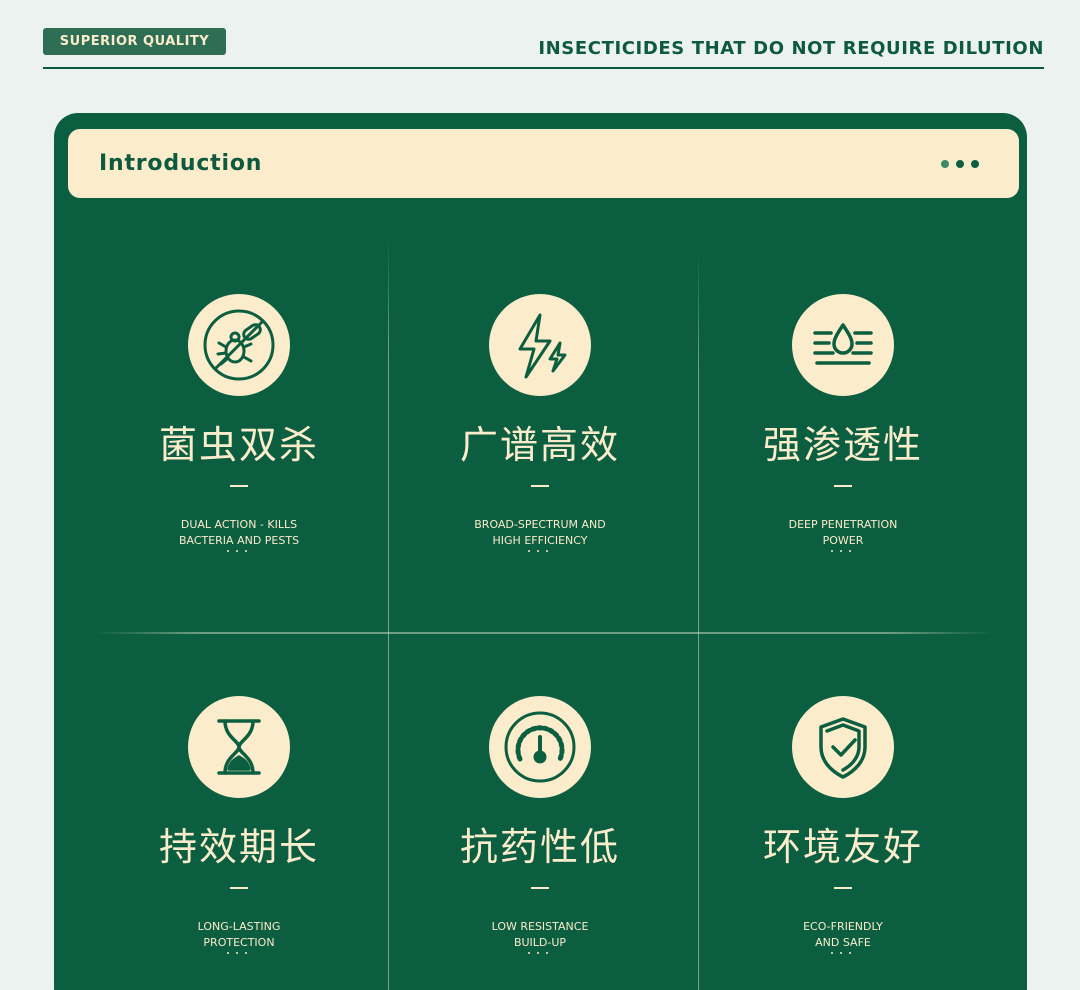 The width and height of the screenshot is (1080, 990). I want to click on feature-title: 抗药性低, so click(539, 847).